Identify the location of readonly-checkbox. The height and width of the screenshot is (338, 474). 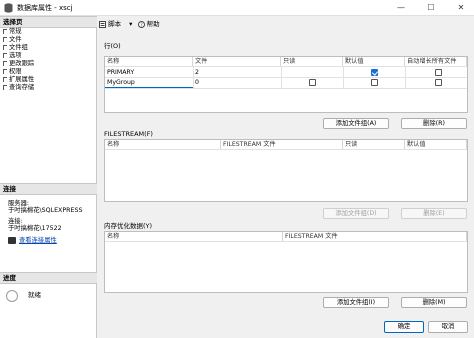
(312, 82).